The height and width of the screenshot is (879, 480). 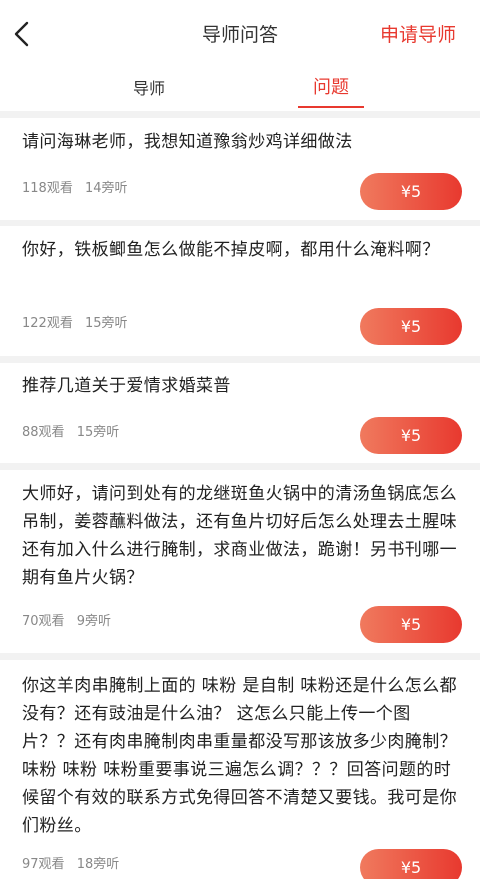 What do you see at coordinates (47, 188) in the screenshot?
I see `view-count: 118观看` at bounding box center [47, 188].